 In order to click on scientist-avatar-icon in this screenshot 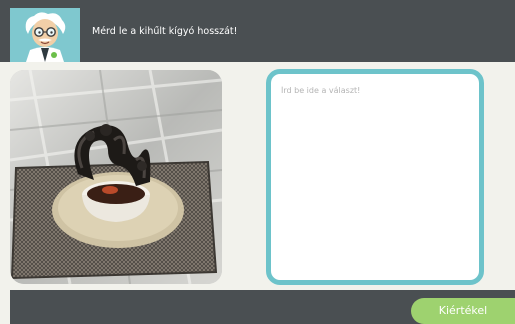, I will do `click(45, 35)`.